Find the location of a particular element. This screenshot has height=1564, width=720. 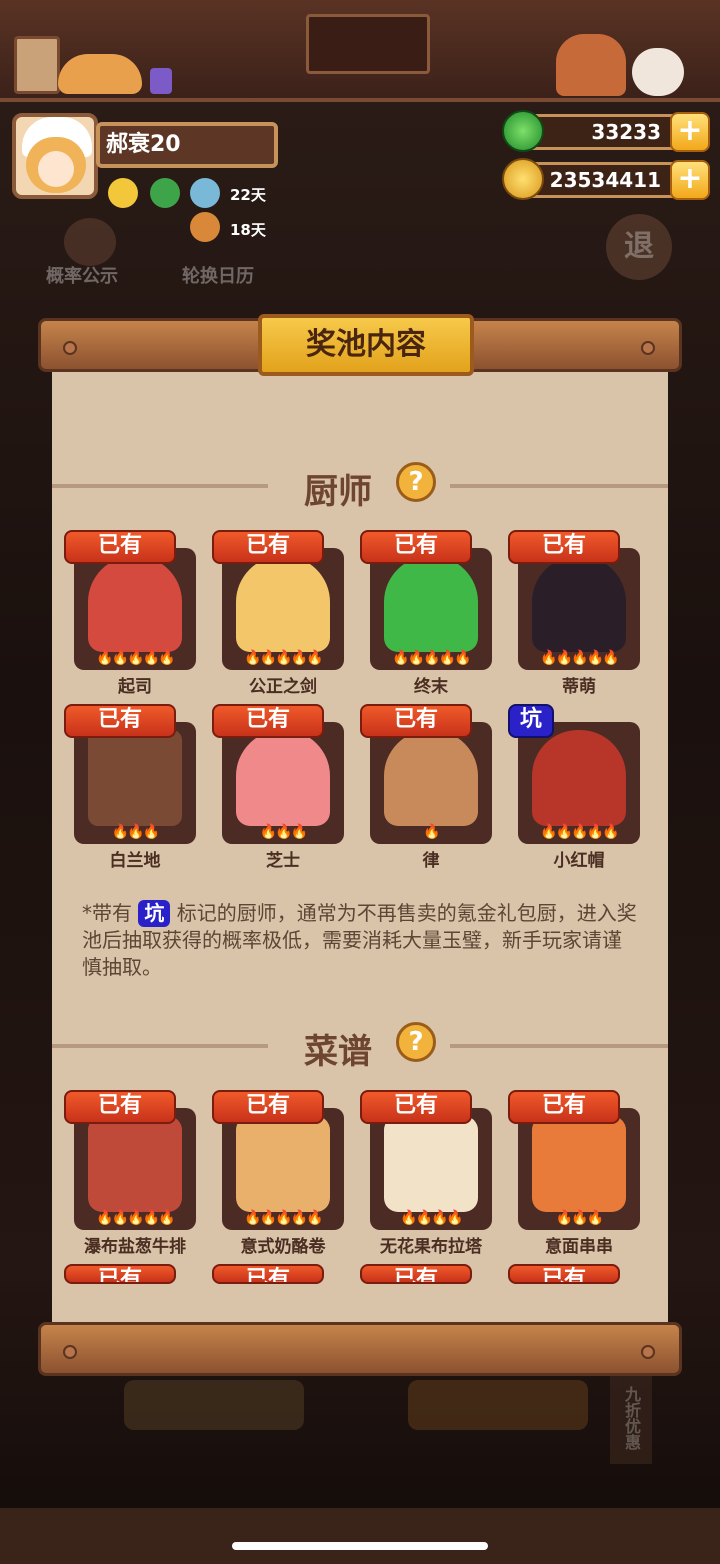

coin-buff-icon is located at coordinates (123, 193).